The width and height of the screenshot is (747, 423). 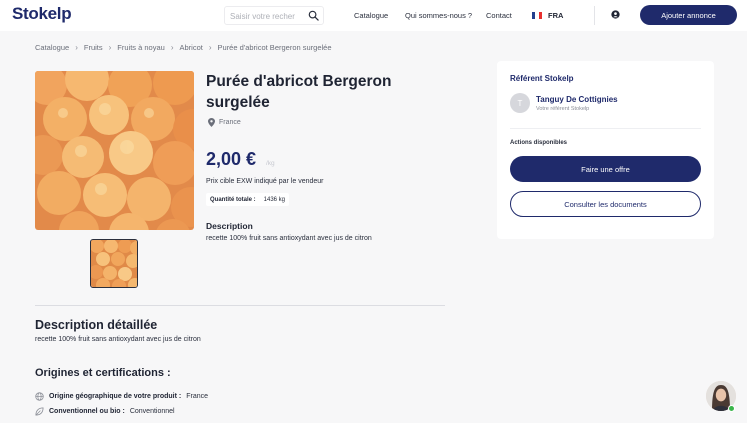 What do you see at coordinates (197, 396) in the screenshot?
I see `origin-value: France` at bounding box center [197, 396].